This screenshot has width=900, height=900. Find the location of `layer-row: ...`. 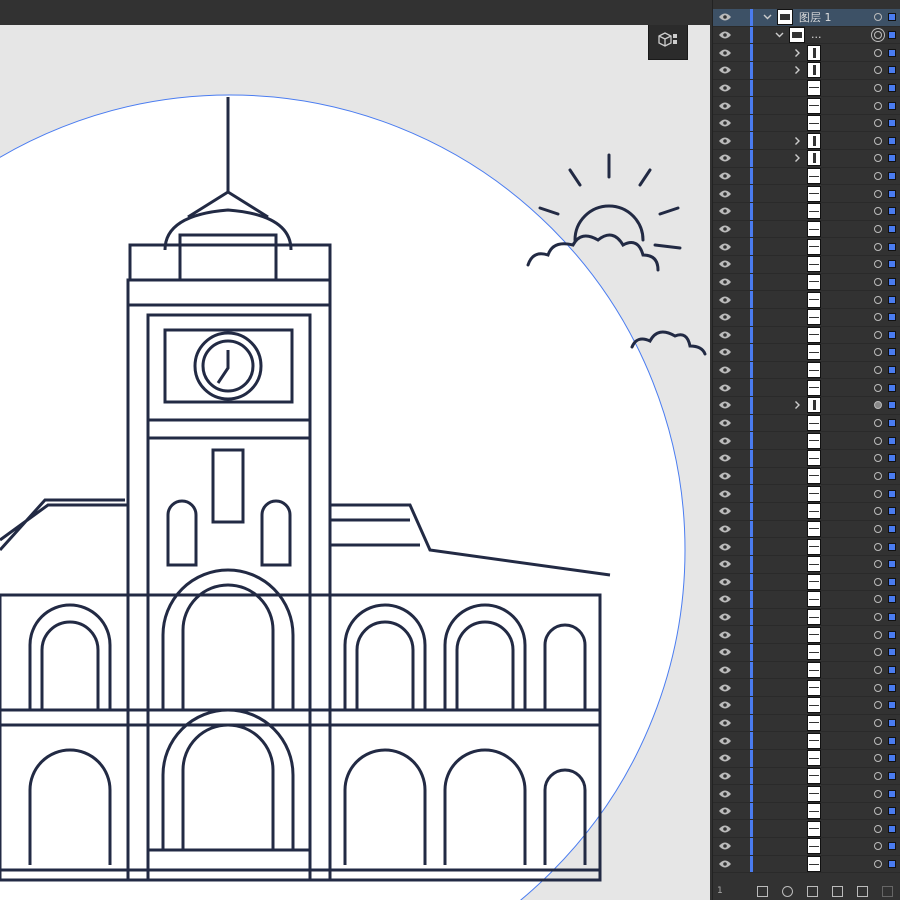

layer-row: ... is located at coordinates (806, 35).